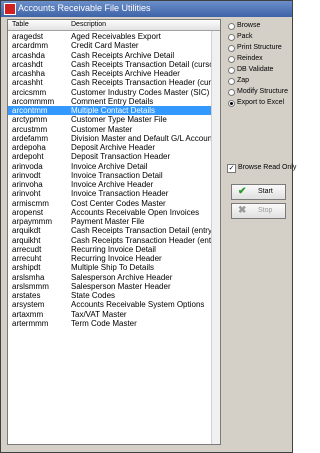 Image resolution: width=320 pixels, height=453 pixels. What do you see at coordinates (26, 175) in the screenshot?
I see `table-name-cell: arinvodt` at bounding box center [26, 175].